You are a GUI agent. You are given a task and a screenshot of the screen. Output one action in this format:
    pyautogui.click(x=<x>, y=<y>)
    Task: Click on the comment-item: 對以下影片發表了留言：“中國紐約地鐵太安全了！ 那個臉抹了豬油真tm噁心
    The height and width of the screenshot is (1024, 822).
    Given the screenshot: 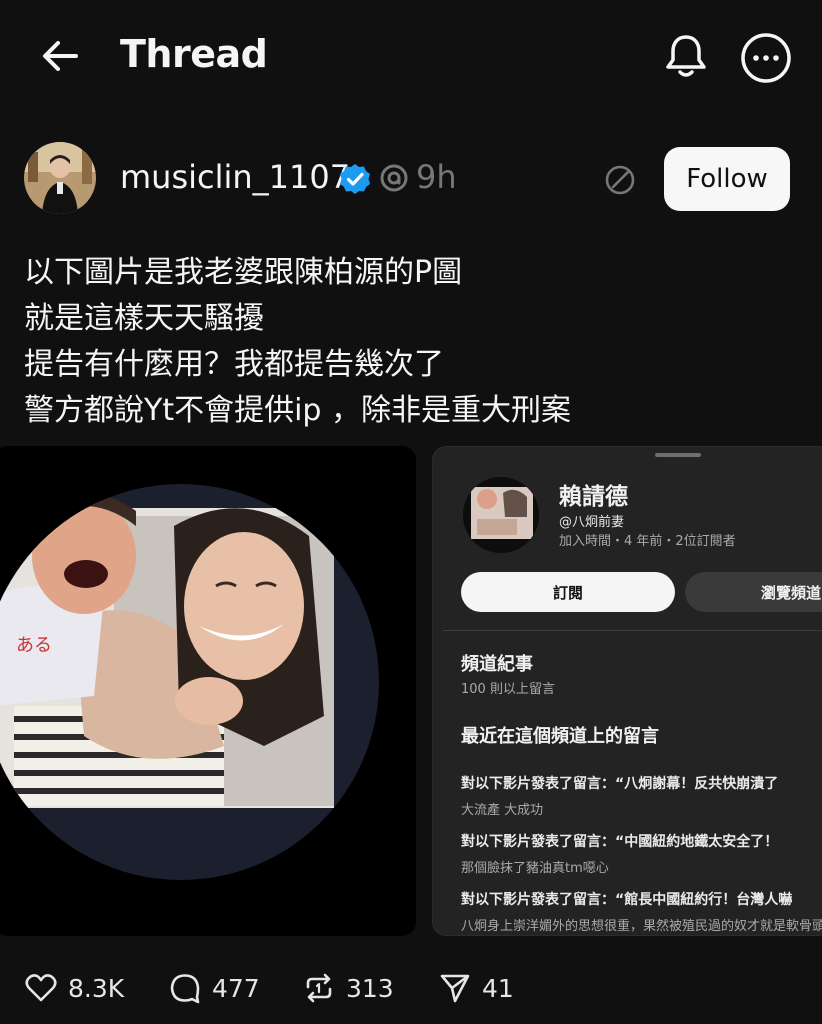 What is the action you would take?
    pyautogui.click(x=641, y=853)
    